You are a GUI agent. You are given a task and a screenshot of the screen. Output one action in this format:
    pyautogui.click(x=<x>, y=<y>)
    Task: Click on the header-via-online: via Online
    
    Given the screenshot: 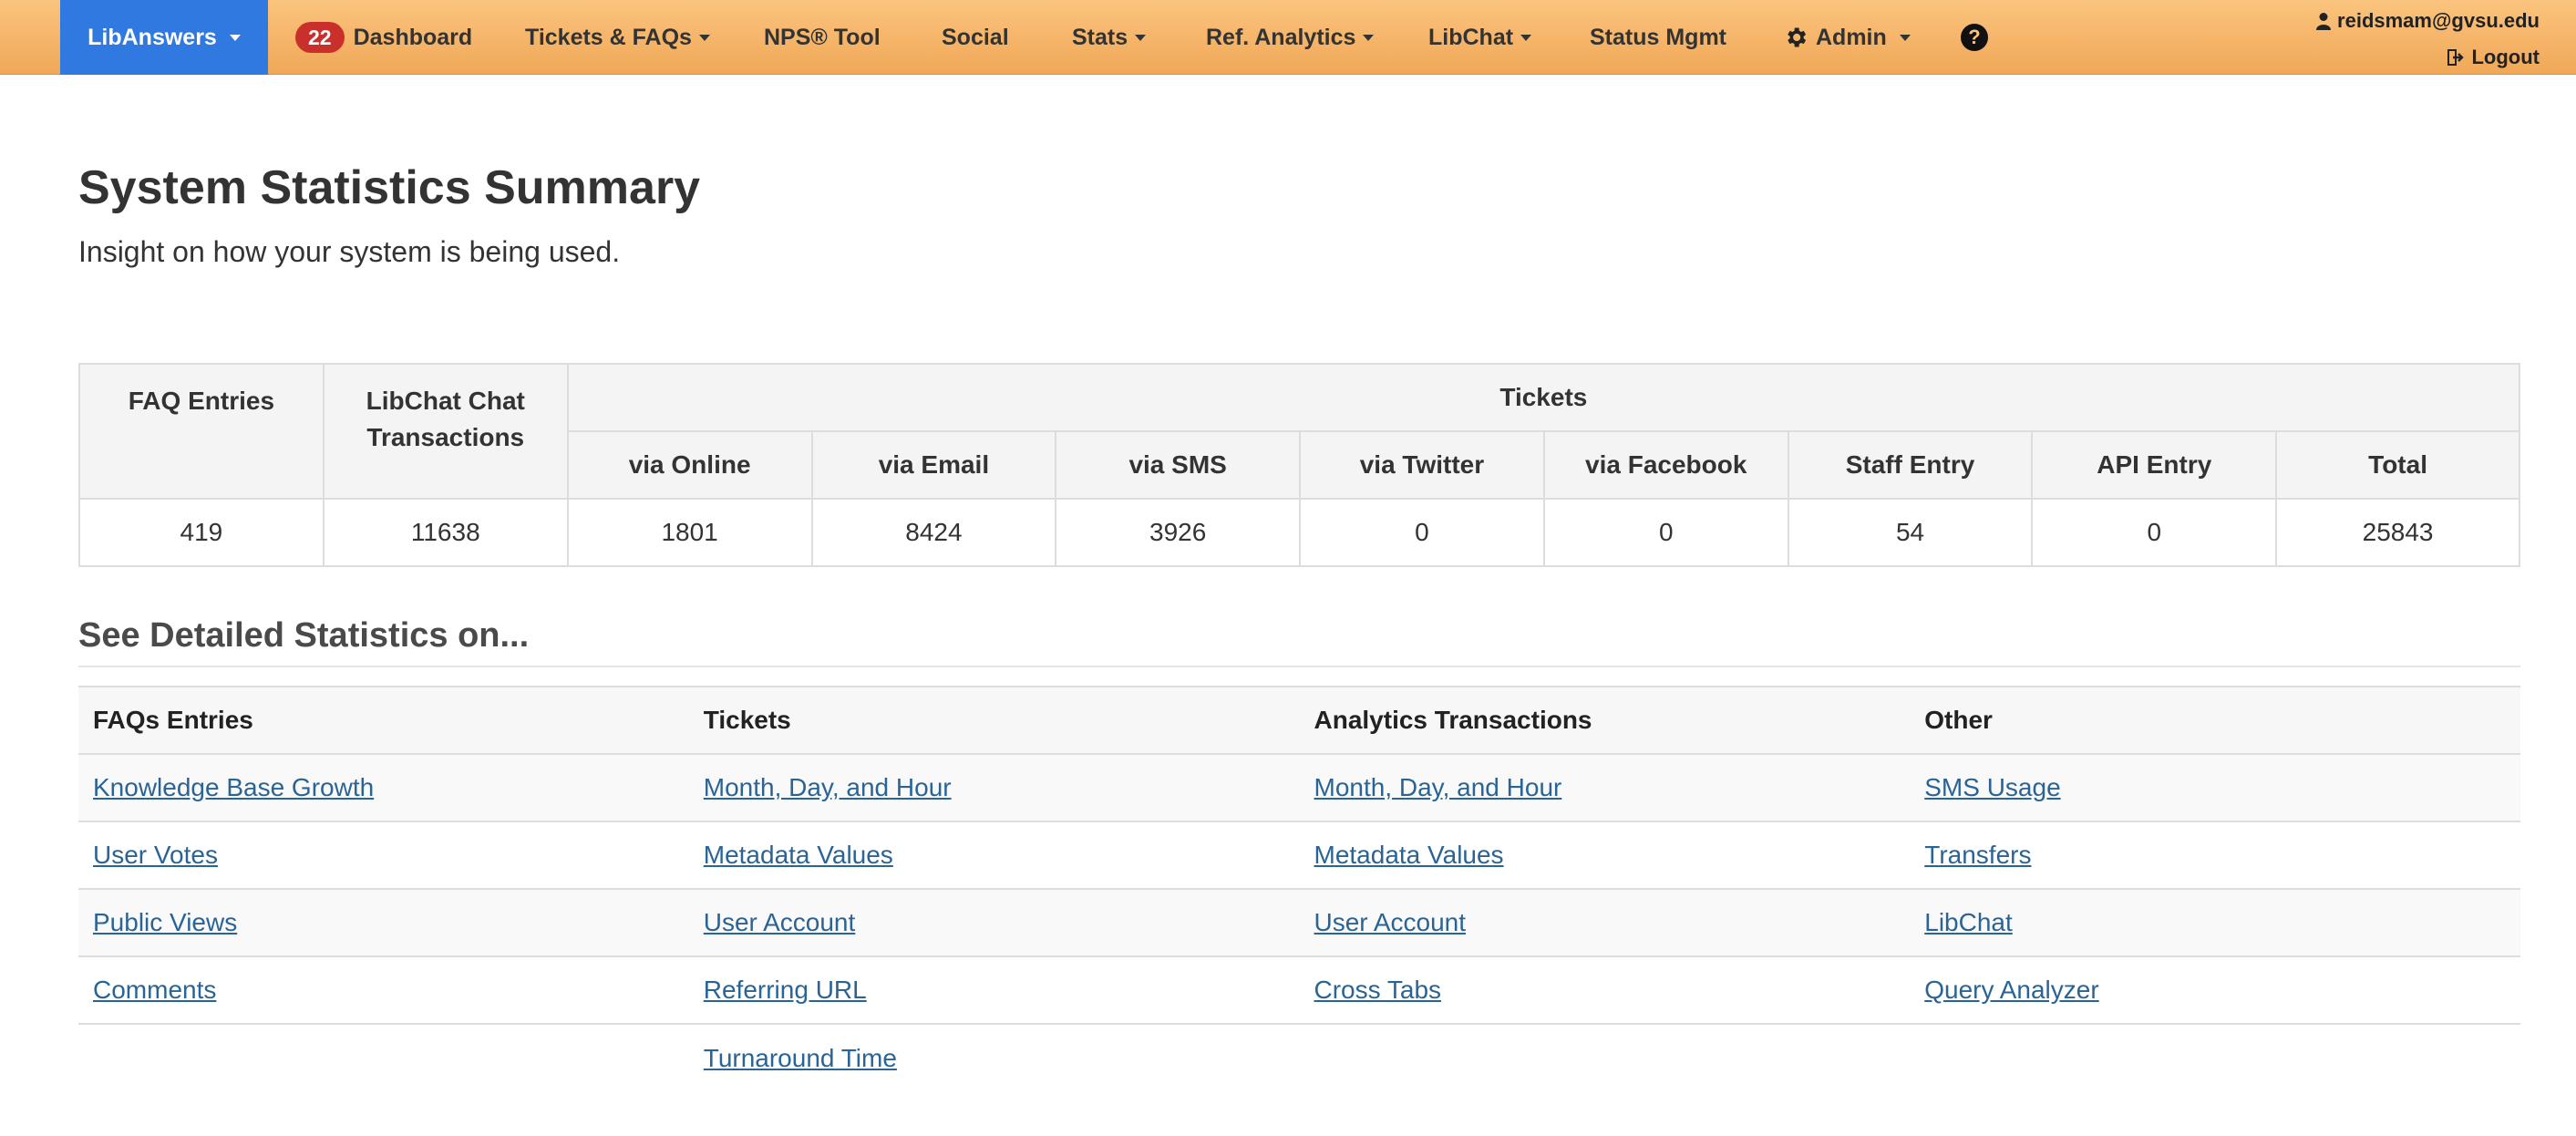 What is the action you would take?
    pyautogui.click(x=689, y=465)
    